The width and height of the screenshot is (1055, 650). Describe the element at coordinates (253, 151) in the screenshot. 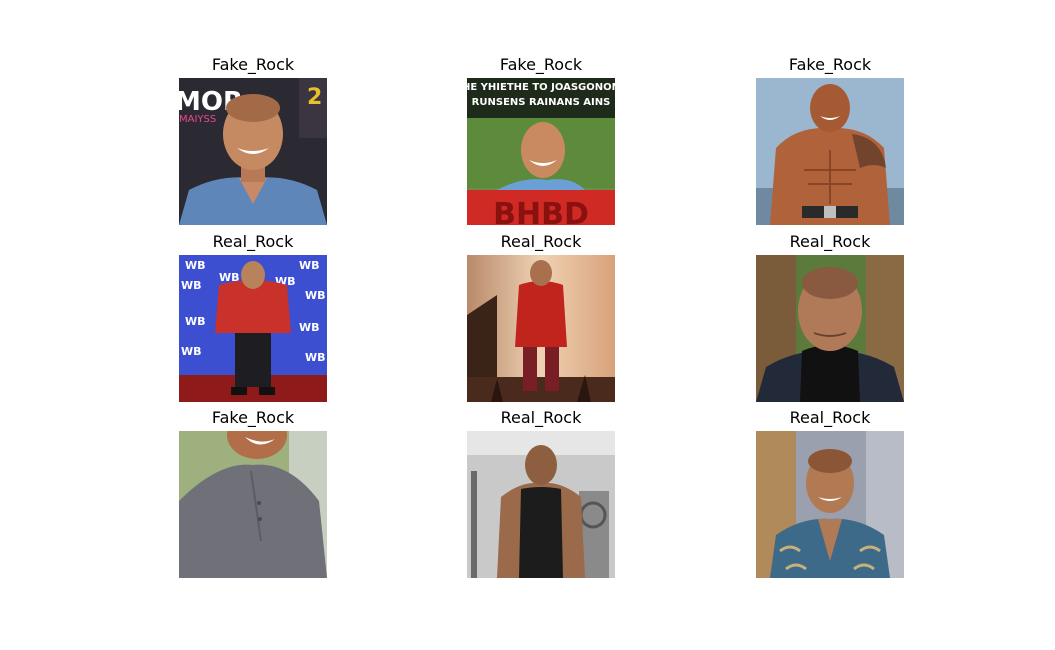

I see `photo-event-backdrop: MOR MAIYSS 2` at that location.